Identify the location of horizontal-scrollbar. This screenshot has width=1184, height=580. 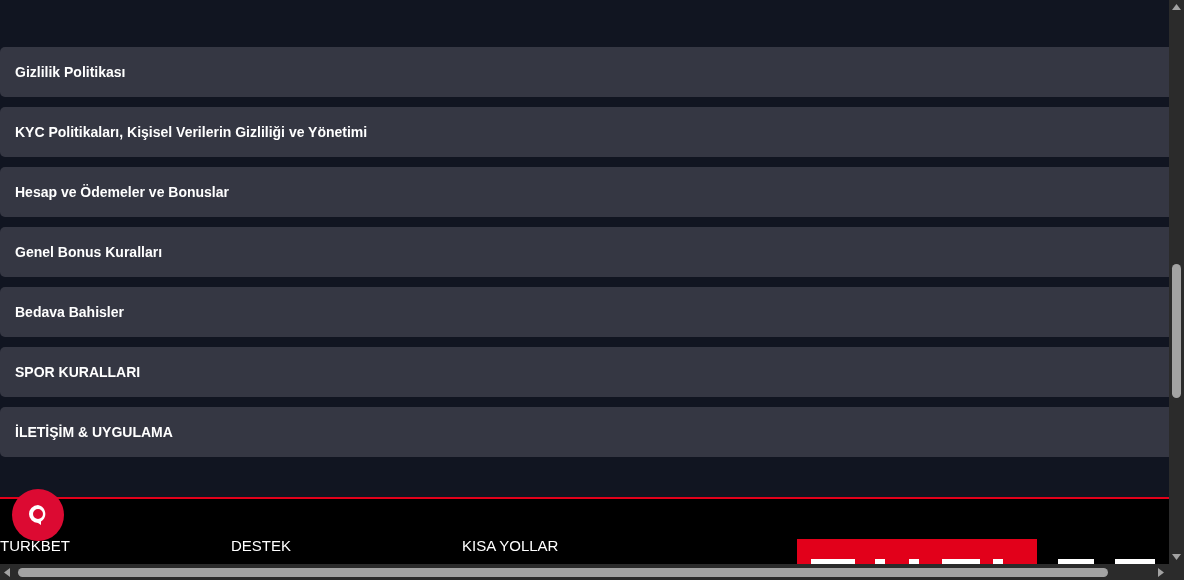
(592, 572).